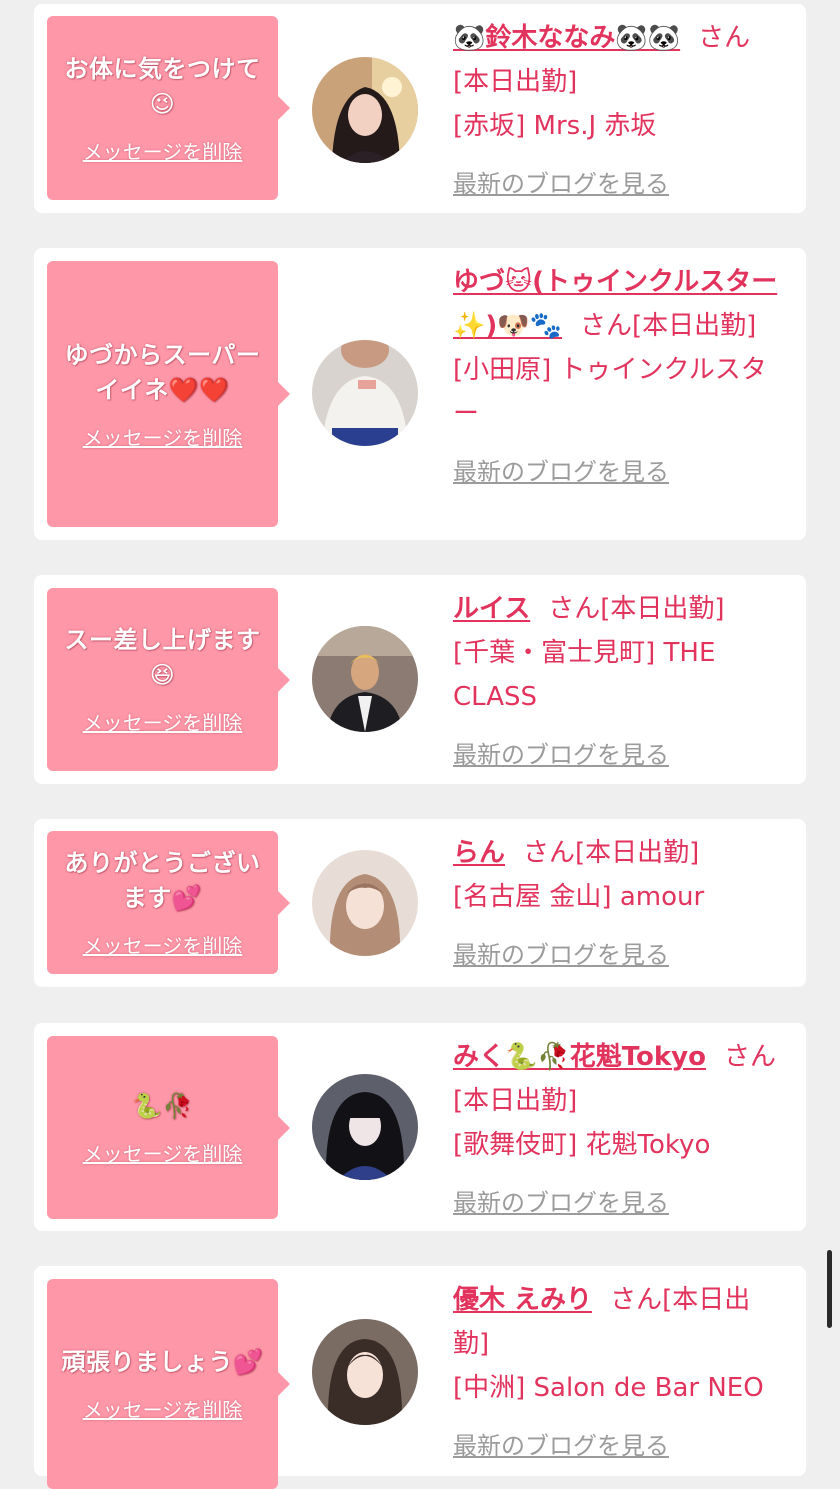 This screenshot has width=840, height=1489. What do you see at coordinates (162, 1362) in the screenshot?
I see `message-text: 頑張りましょう💕` at bounding box center [162, 1362].